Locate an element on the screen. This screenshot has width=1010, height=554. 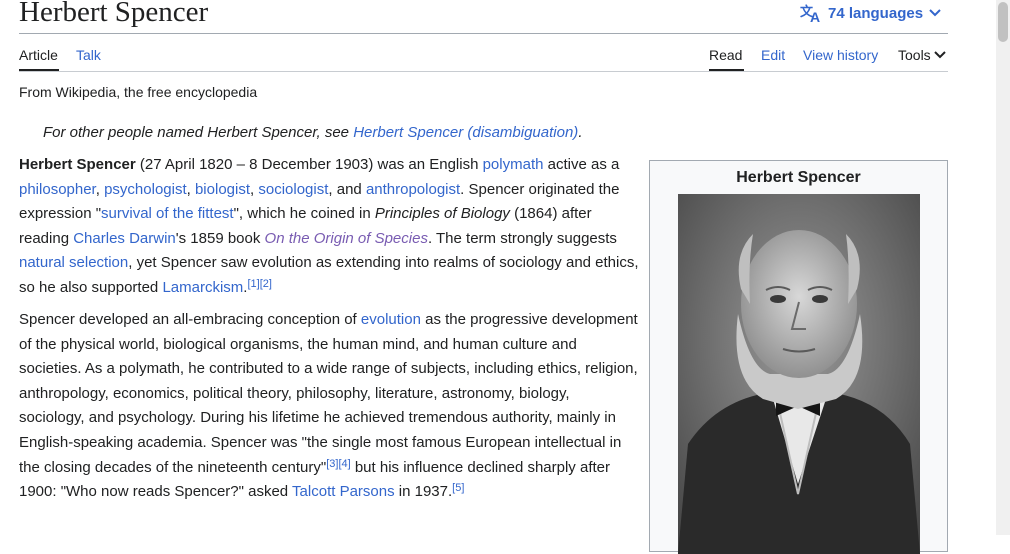
tabs-divider is located at coordinates (483, 71).